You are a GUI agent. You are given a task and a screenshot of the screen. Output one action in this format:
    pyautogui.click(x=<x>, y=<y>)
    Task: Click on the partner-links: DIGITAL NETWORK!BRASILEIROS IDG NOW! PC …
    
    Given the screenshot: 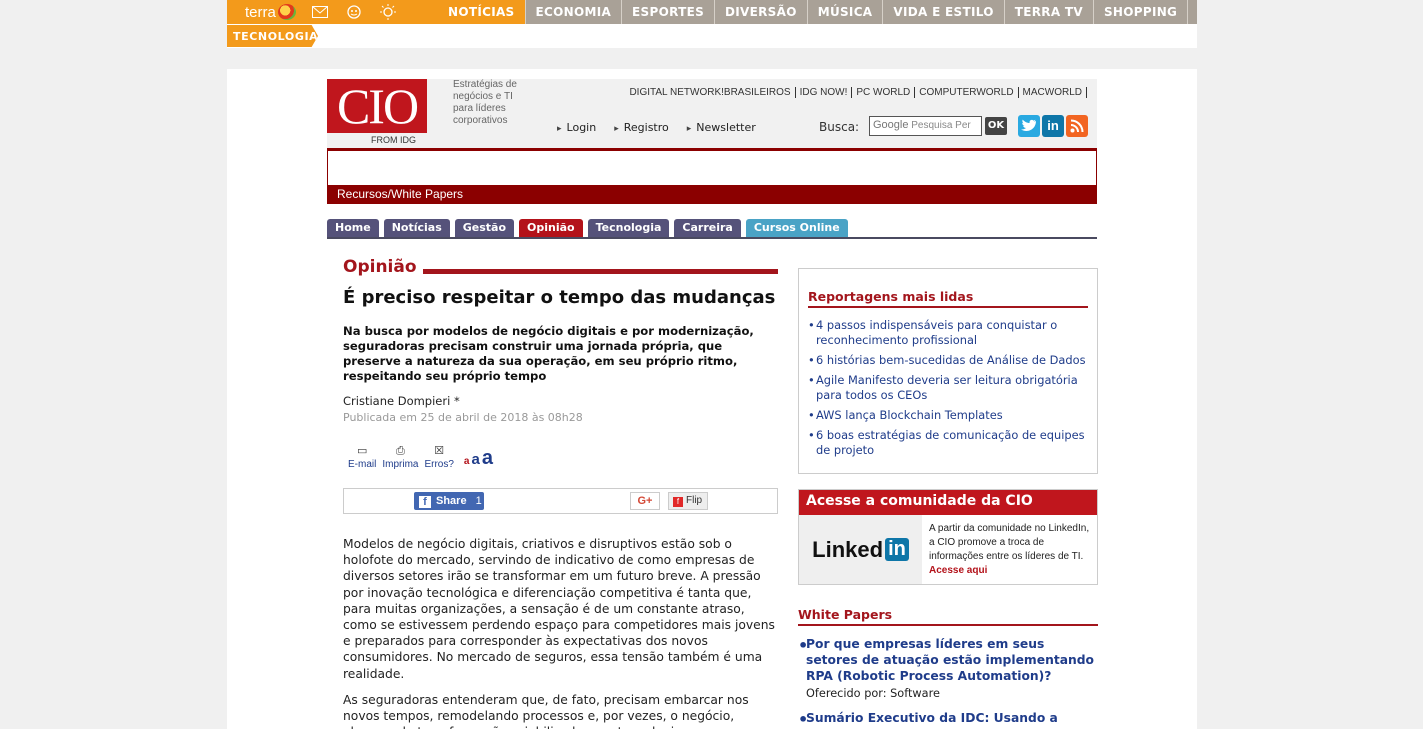 What is the action you would take?
    pyautogui.click(x=856, y=92)
    